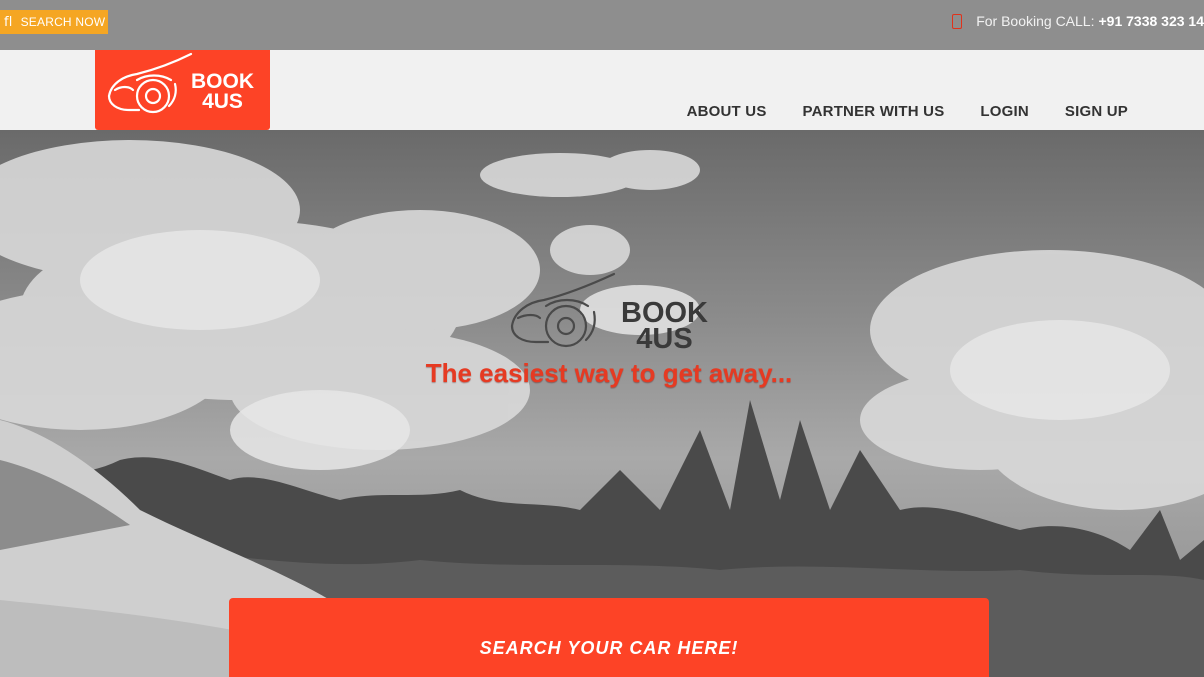 The image size is (1204, 677). What do you see at coordinates (1096, 111) in the screenshot?
I see `nav-sign-up: SIGN UP` at bounding box center [1096, 111].